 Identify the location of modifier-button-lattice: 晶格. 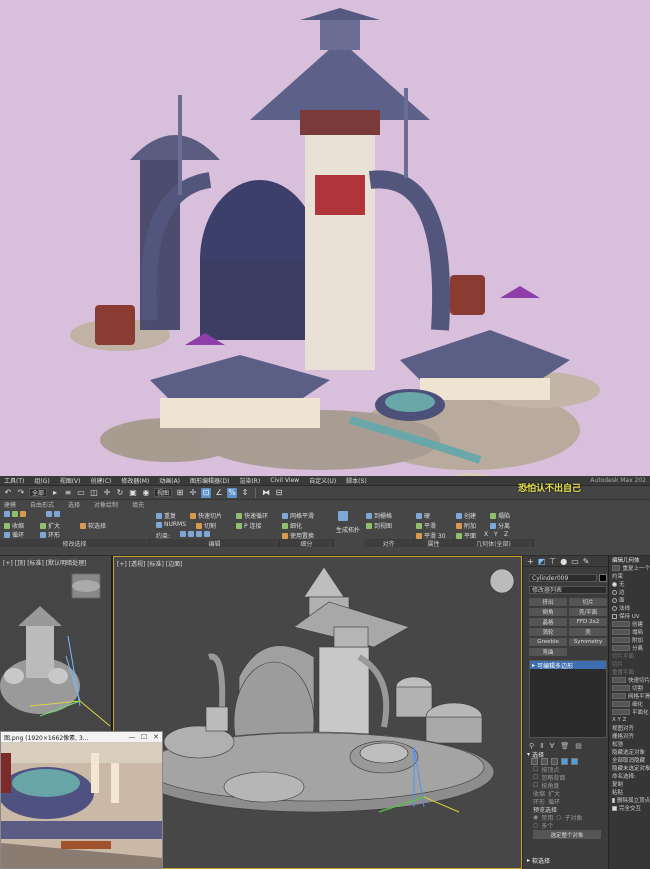
(548, 622).